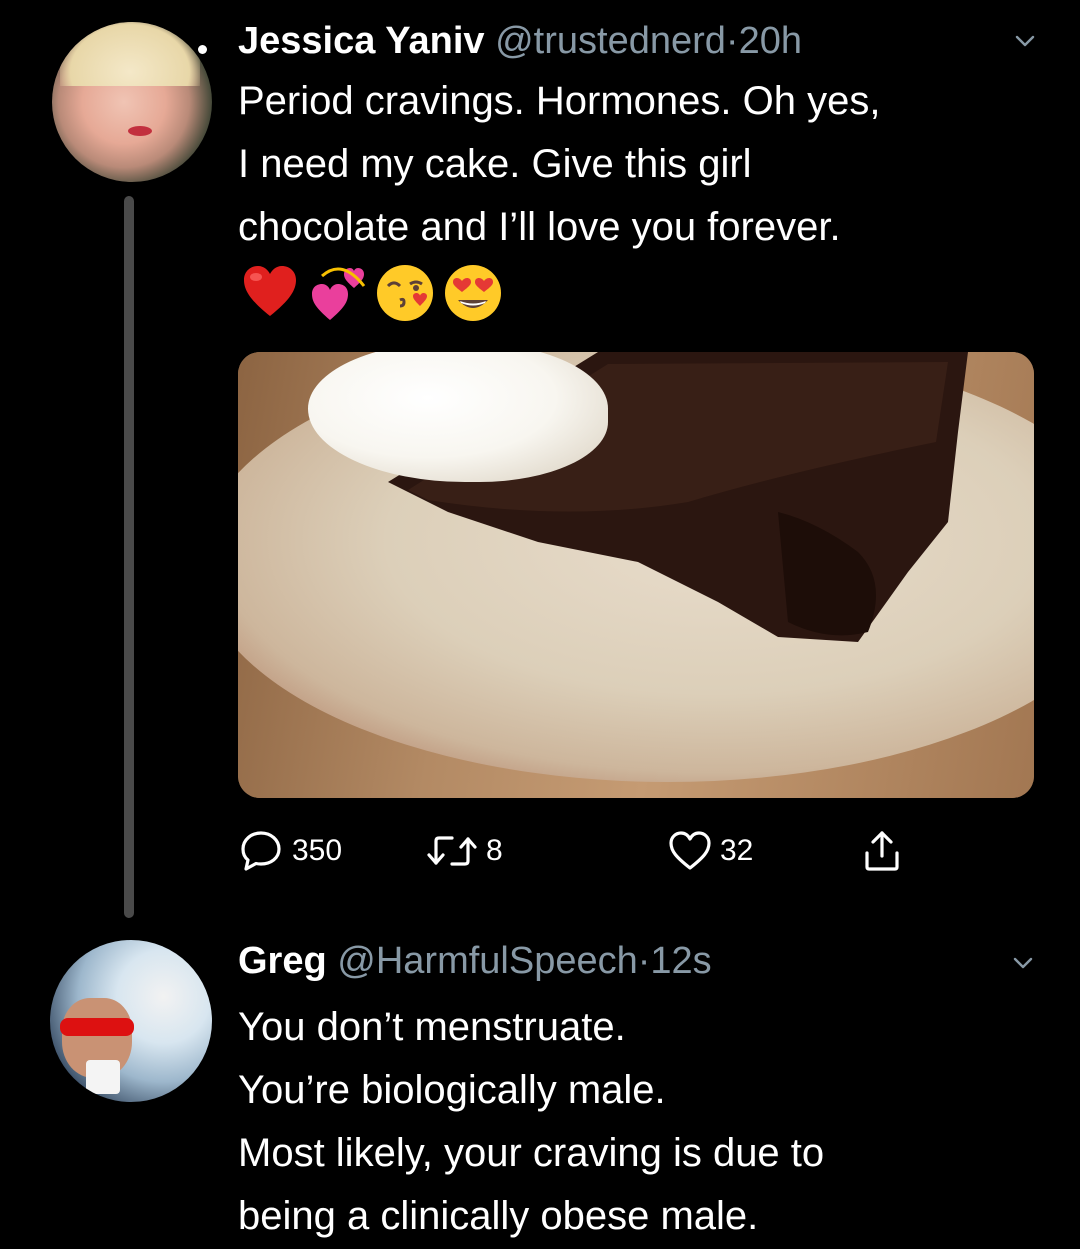  What do you see at coordinates (737, 850) in the screenshot?
I see `like-count: 32` at bounding box center [737, 850].